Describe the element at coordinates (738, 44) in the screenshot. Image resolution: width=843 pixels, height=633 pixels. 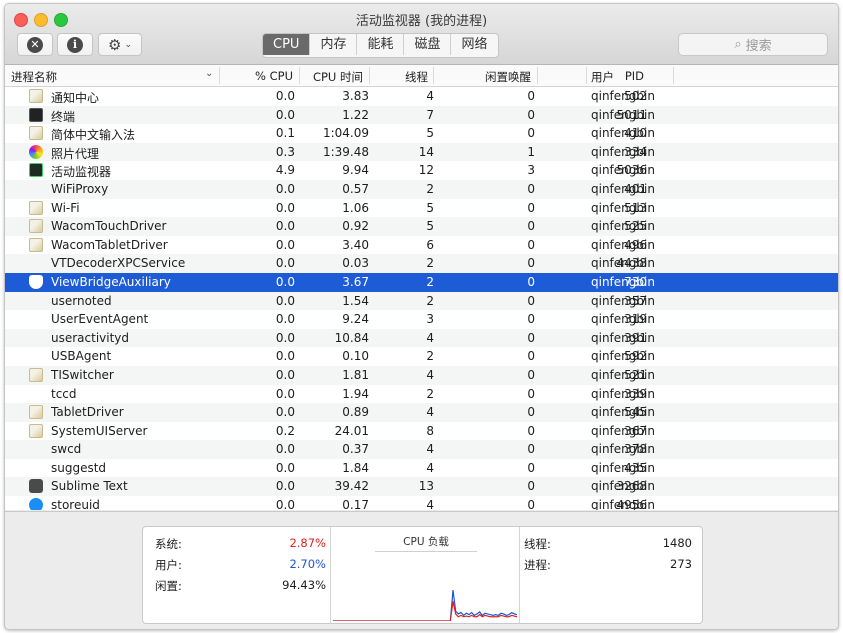
I see `search-icon: ⌕` at that location.